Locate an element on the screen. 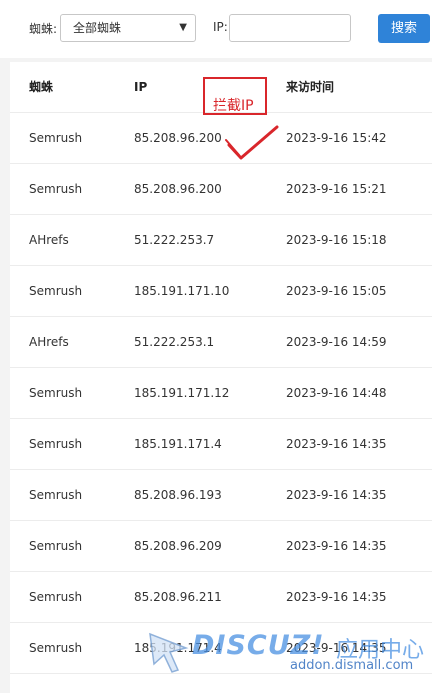  column-header-spider: 蜘蛛 is located at coordinates (41, 87).